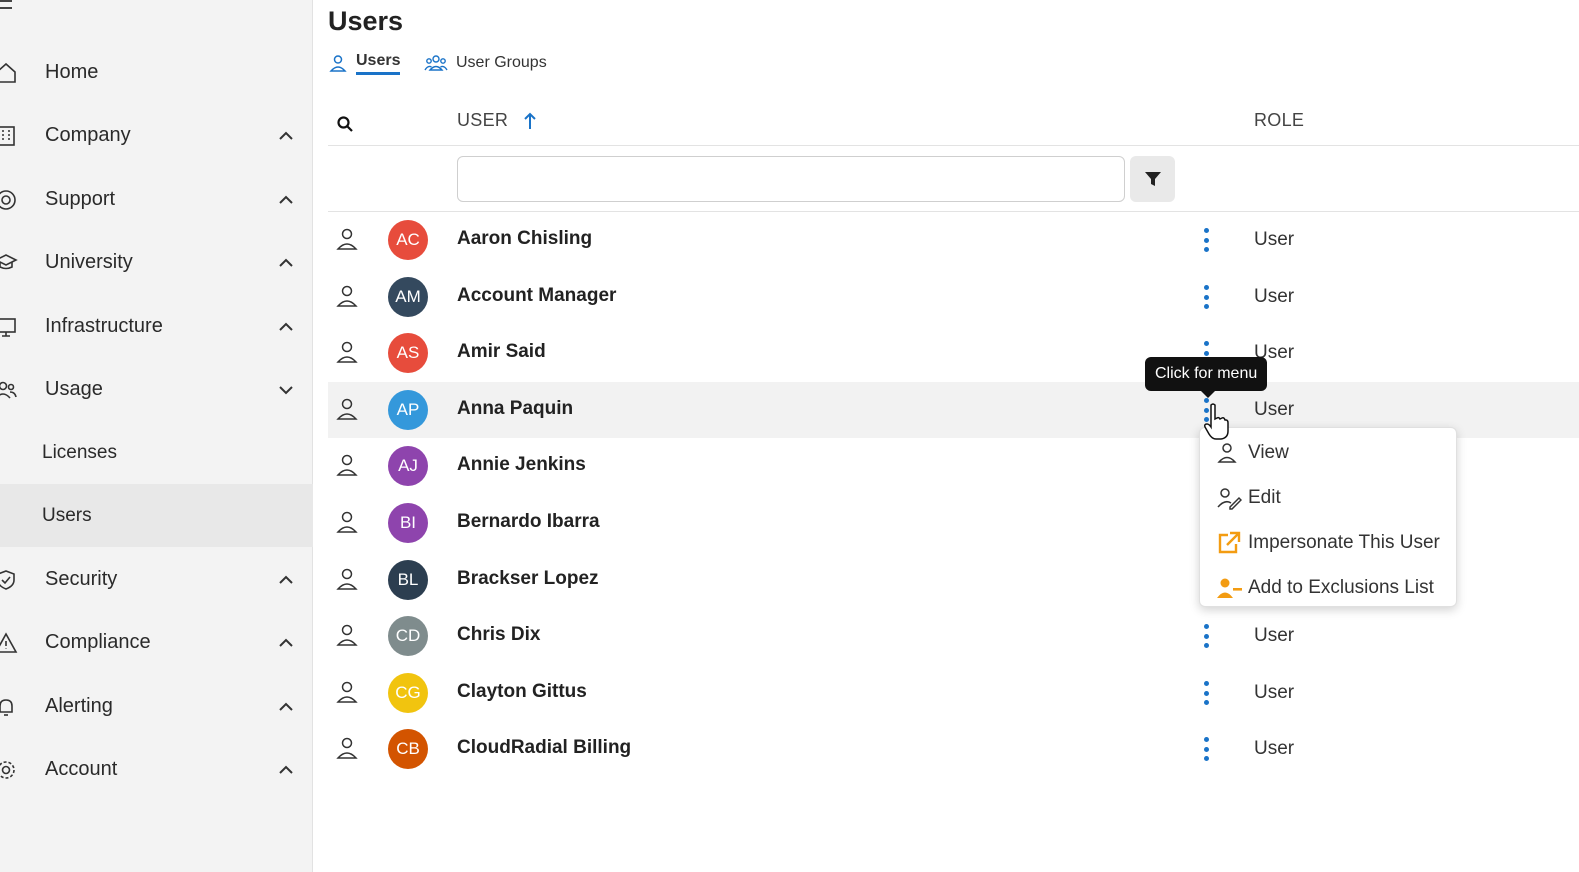 The width and height of the screenshot is (1579, 872). Describe the element at coordinates (408, 353) in the screenshot. I see `avatar: AS` at that location.